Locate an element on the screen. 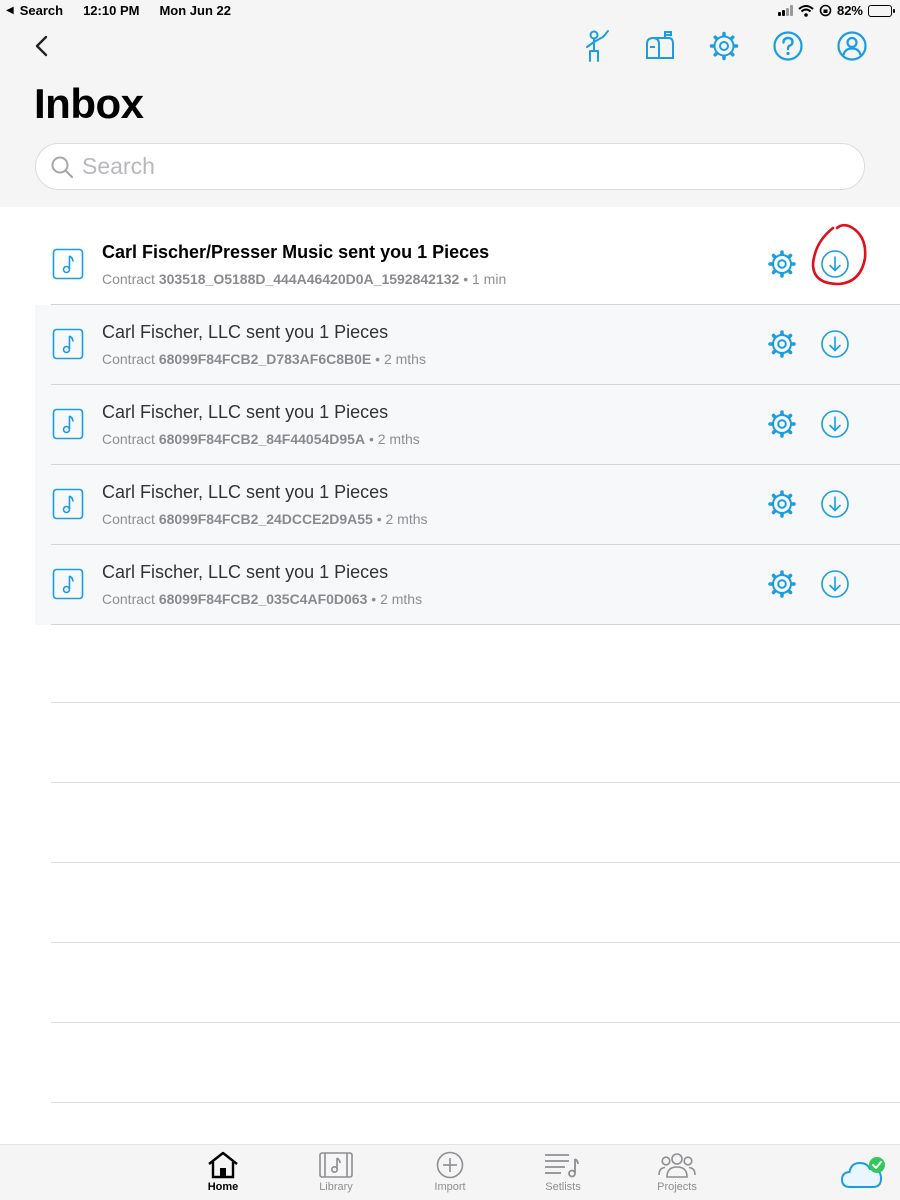 The image size is (900, 1200). tab-projects: Projects is located at coordinates (677, 1172).